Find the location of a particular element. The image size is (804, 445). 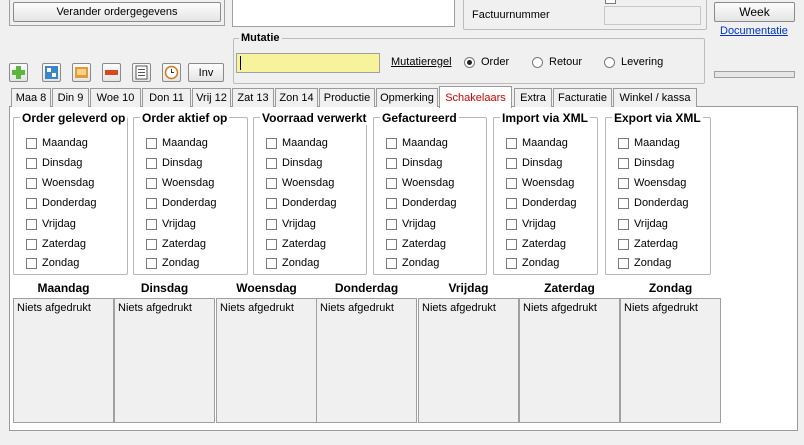

radio-order is located at coordinates (469, 62).